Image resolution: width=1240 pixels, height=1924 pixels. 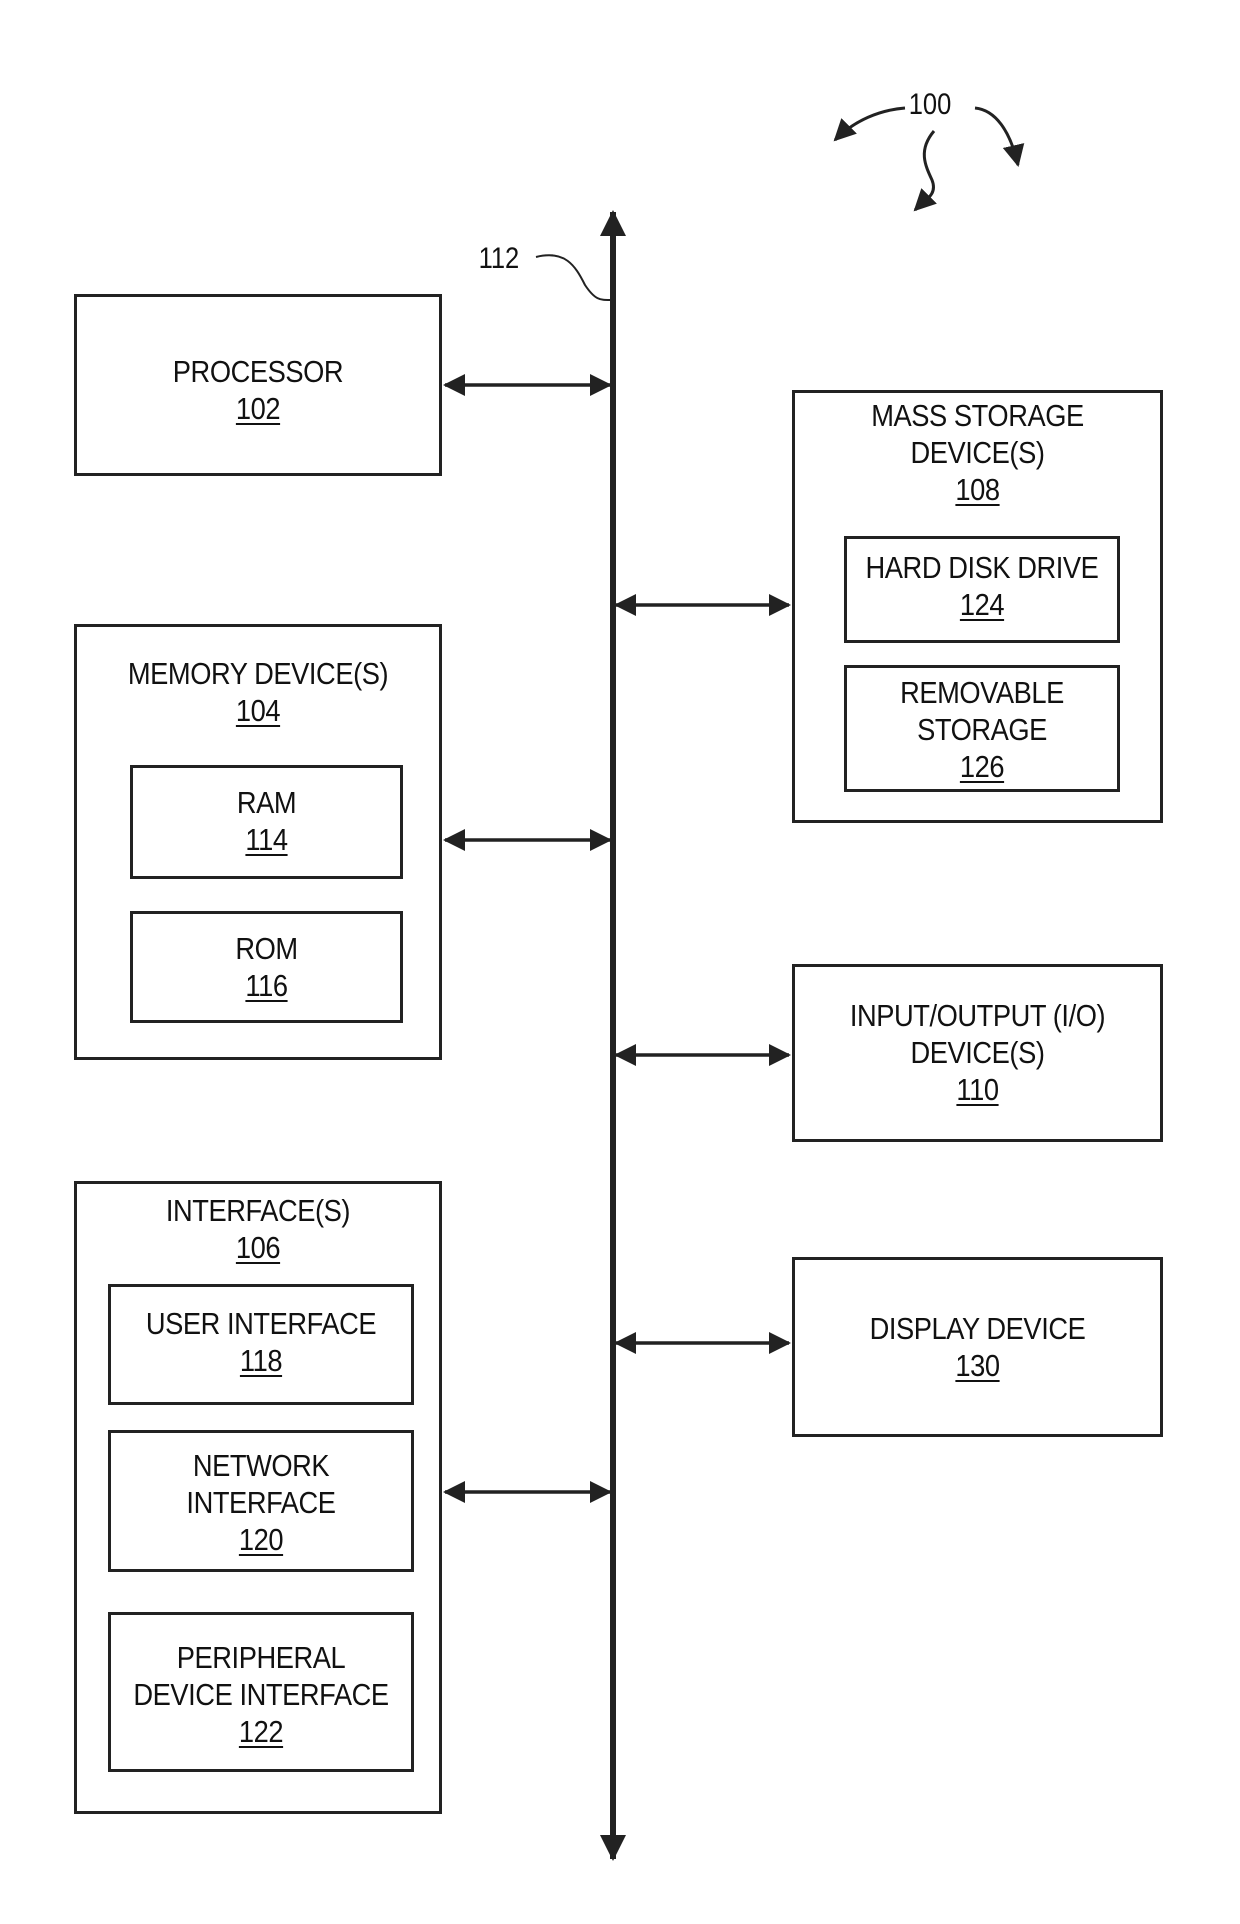 I want to click on mass-storage-ref: 108, so click(x=977, y=489).